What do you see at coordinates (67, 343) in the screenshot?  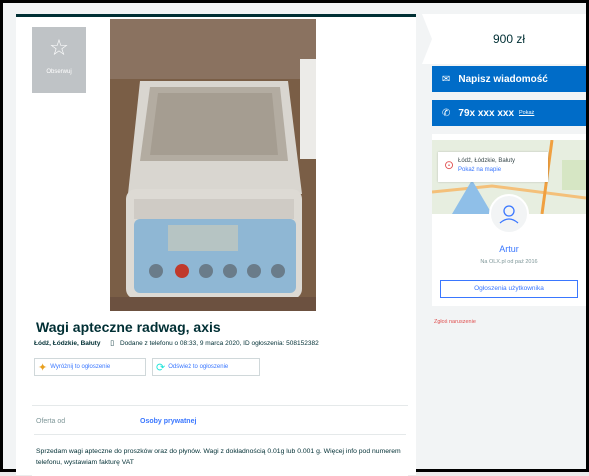 I see `listing-location: Łódź, Łódzkie, Bałuty` at bounding box center [67, 343].